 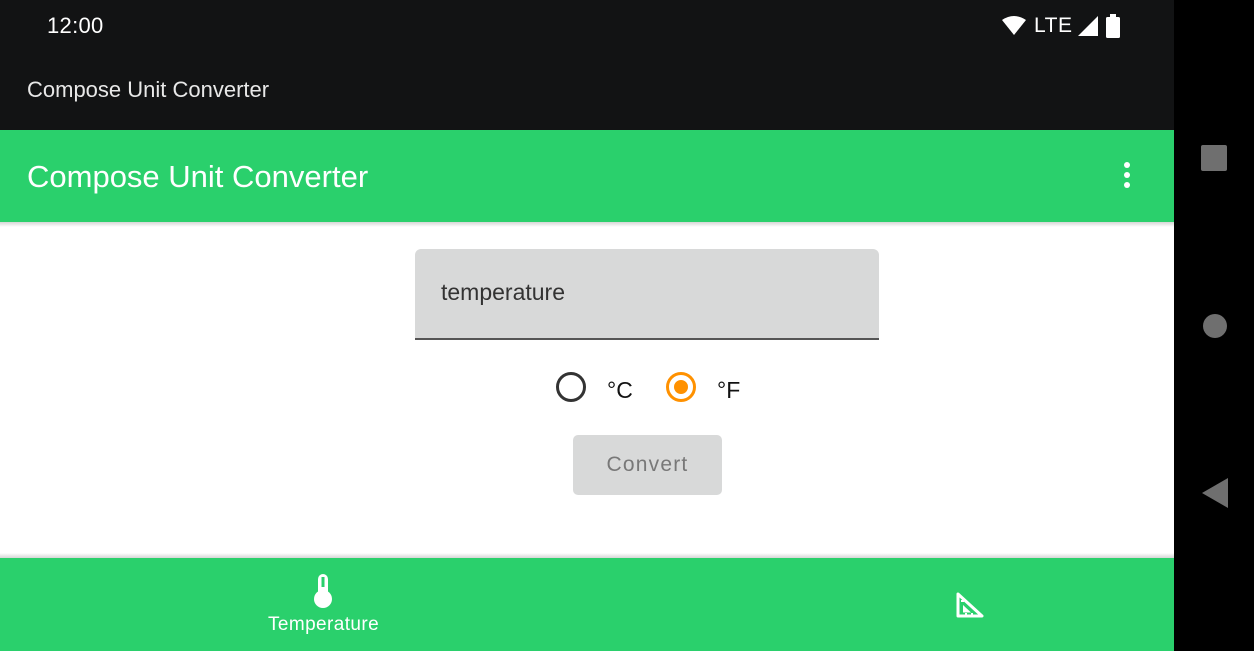 I want to click on task-title: Compose Unit Converter, so click(x=148, y=89).